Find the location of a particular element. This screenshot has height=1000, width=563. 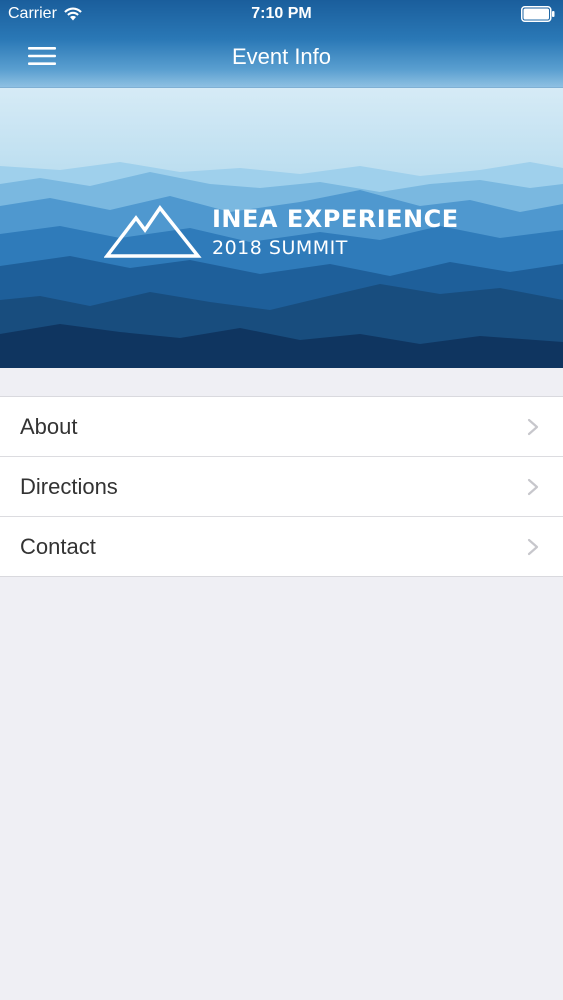

top-bar: Carrier 7:10 PM Event Info is located at coordinates (281, 44).